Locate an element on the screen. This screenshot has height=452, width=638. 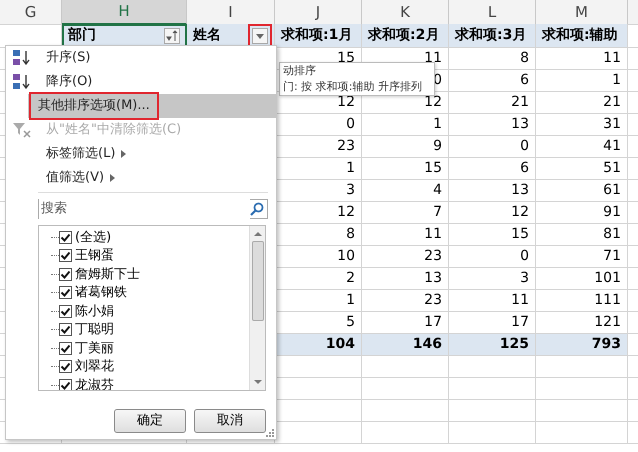
table-cell-text: 7 is located at coordinates (437, 212).